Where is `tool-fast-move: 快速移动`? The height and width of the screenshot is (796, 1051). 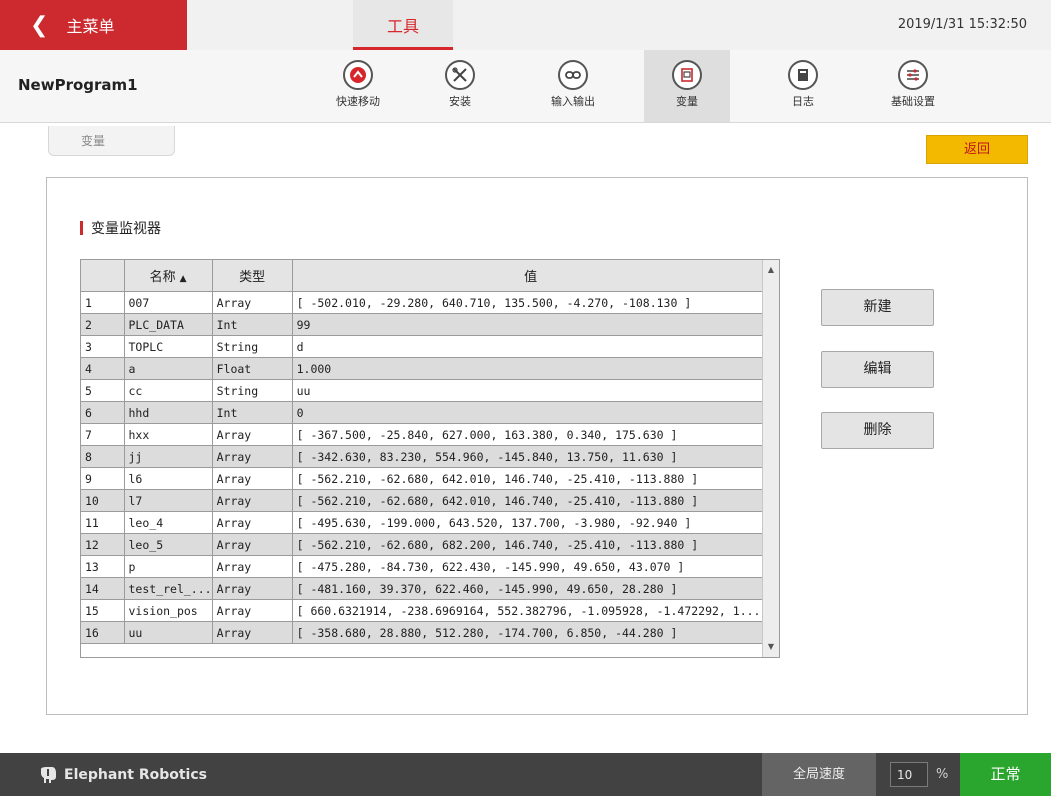
tool-fast-move: 快速移动 is located at coordinates (358, 86).